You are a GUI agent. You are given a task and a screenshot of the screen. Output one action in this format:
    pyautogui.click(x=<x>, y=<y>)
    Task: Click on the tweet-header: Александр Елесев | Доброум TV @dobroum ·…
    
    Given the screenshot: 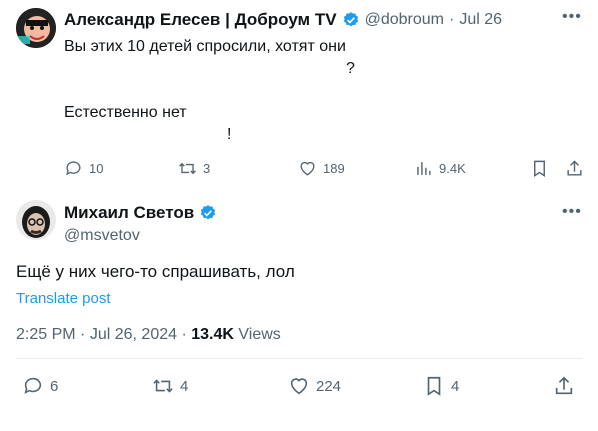 What is the action you would take?
    pyautogui.click(x=283, y=20)
    